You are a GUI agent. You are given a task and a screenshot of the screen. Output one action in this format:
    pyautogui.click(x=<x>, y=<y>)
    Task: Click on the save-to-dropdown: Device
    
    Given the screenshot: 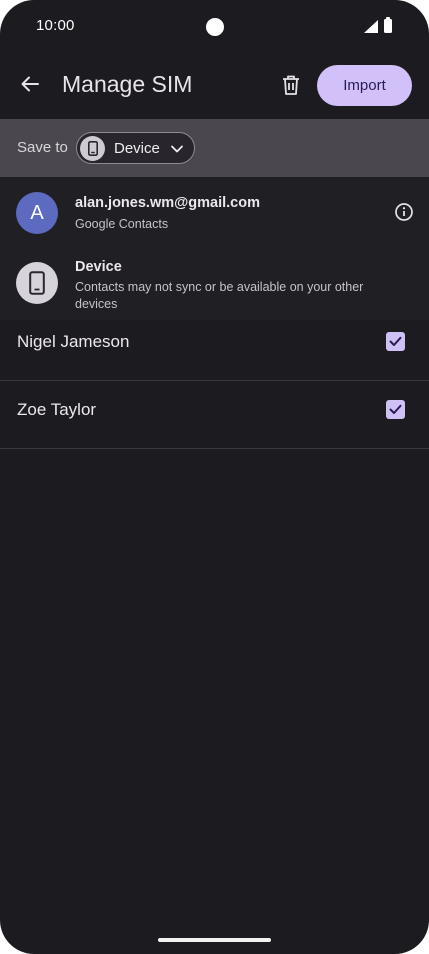 What is the action you would take?
    pyautogui.click(x=135, y=148)
    